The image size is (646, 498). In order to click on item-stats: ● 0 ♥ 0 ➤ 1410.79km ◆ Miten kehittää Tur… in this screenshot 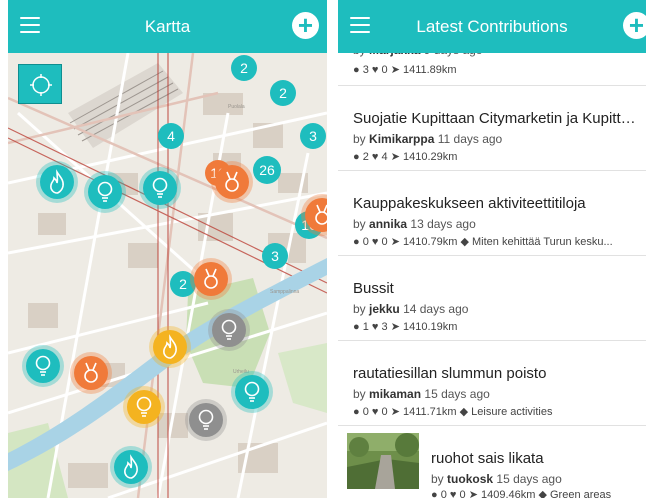, I will do `click(483, 242)`.